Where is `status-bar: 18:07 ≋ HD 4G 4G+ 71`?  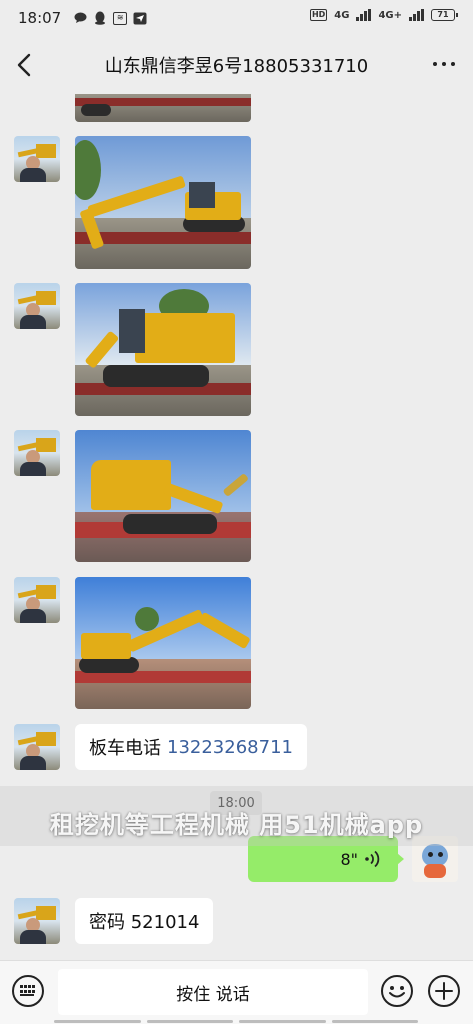
status-bar: 18:07 ≋ HD 4G 4G+ 71 is located at coordinates (236, 18).